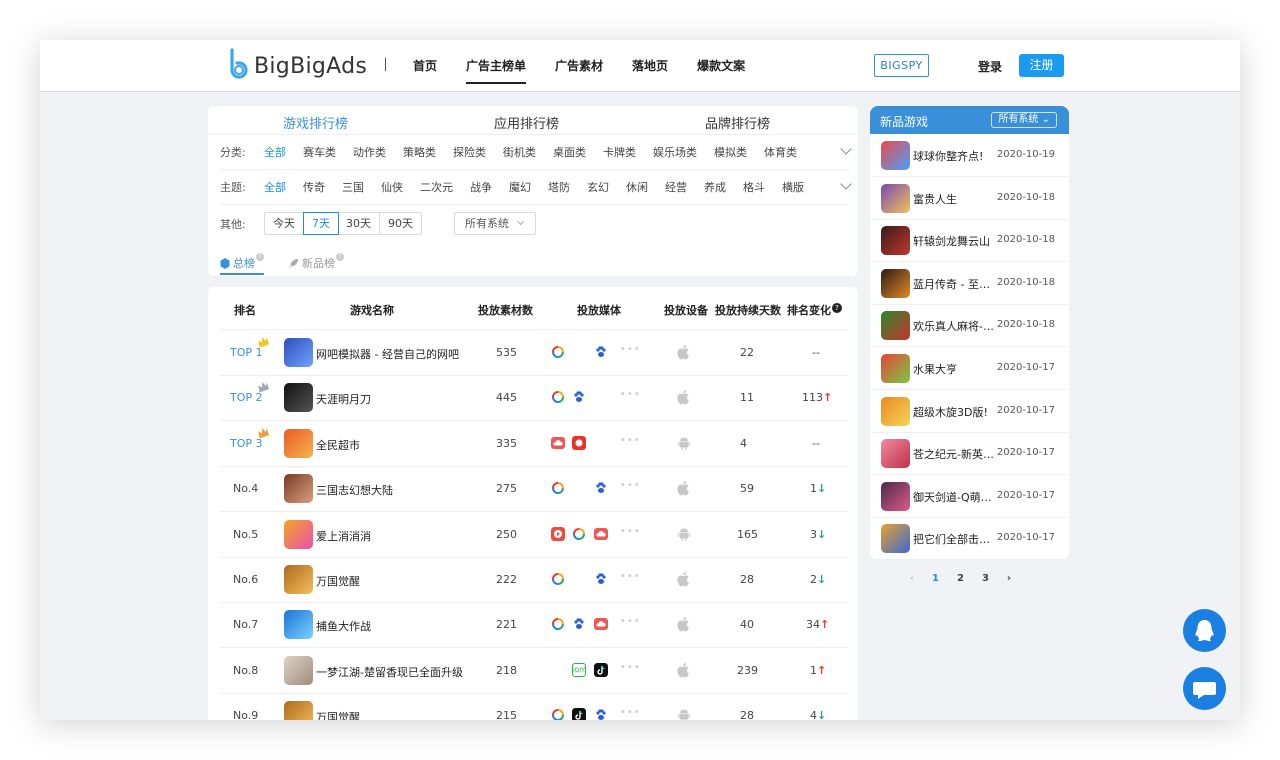  What do you see at coordinates (960, 578) in the screenshot?
I see `page-2: 2` at bounding box center [960, 578].